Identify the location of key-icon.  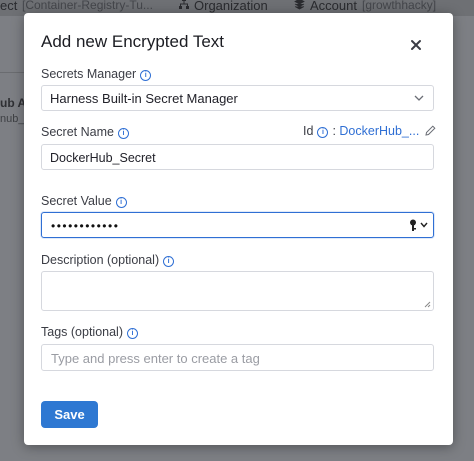
(413, 225).